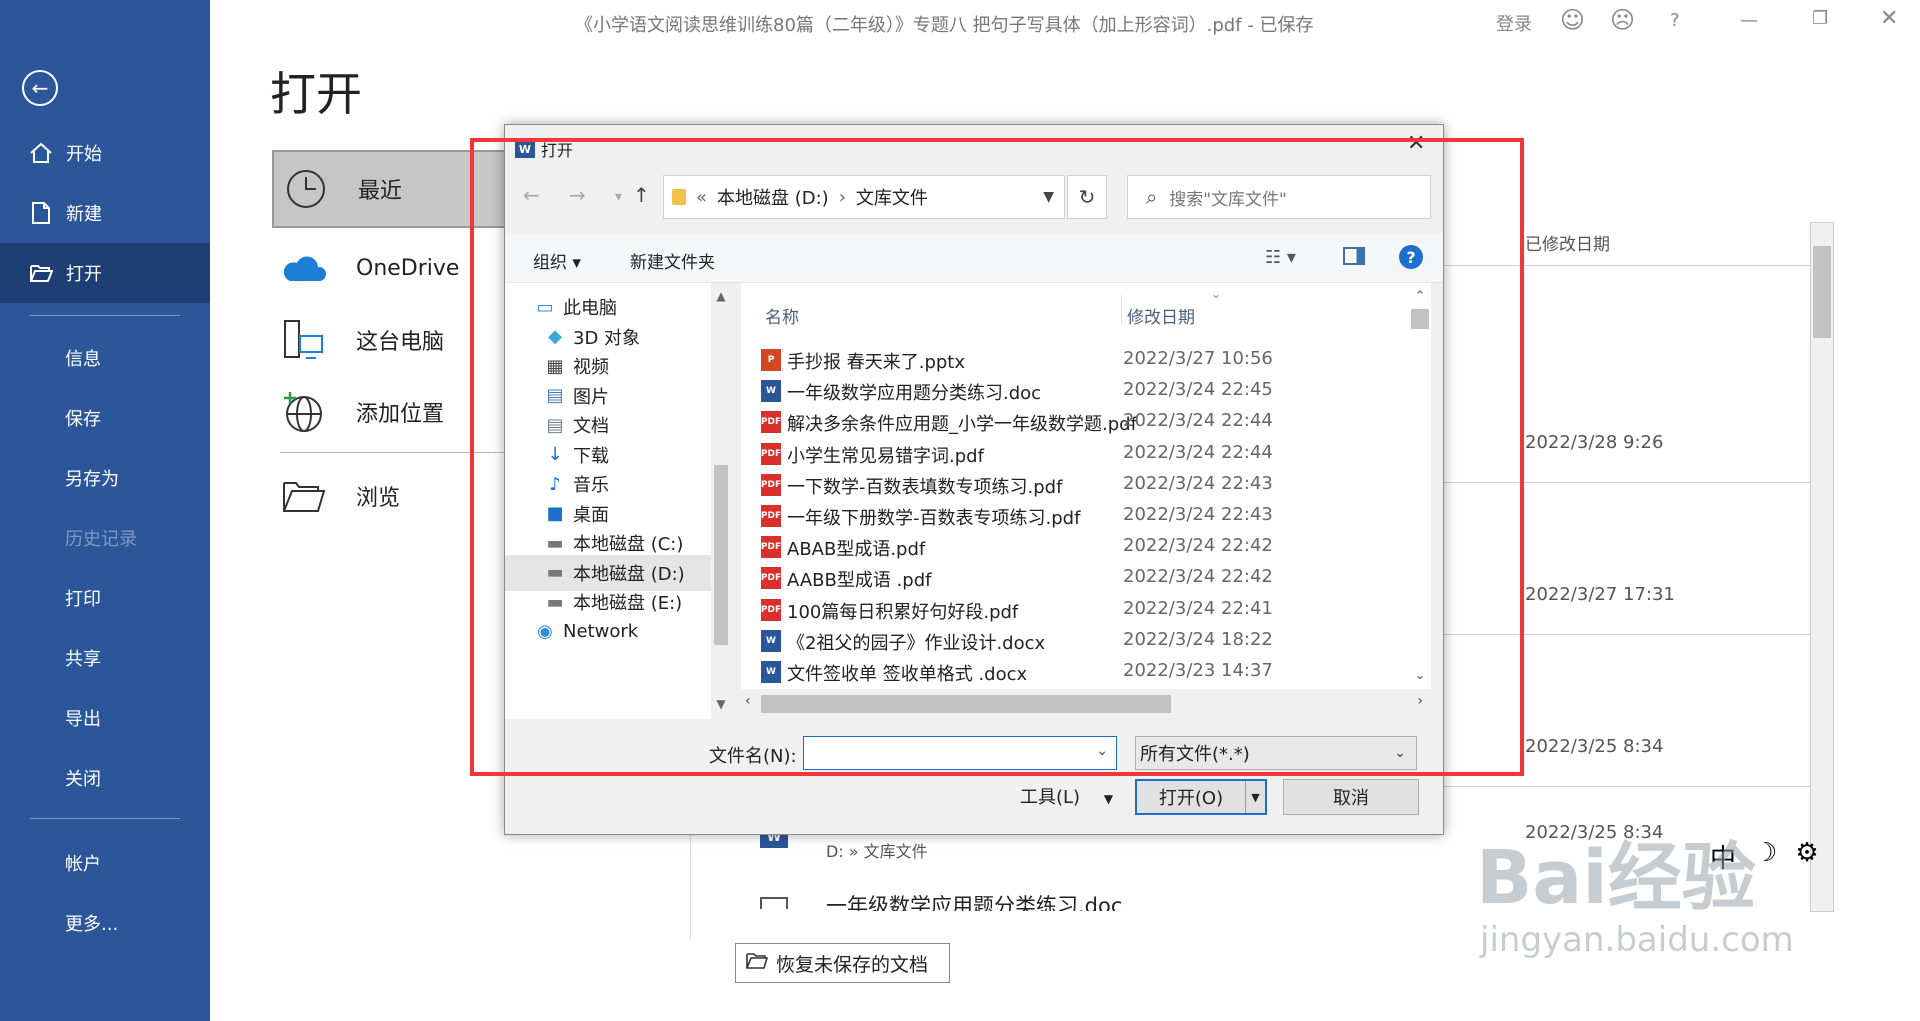  Describe the element at coordinates (1050, 797) in the screenshot. I see `tools-label: 工具(L)` at that location.